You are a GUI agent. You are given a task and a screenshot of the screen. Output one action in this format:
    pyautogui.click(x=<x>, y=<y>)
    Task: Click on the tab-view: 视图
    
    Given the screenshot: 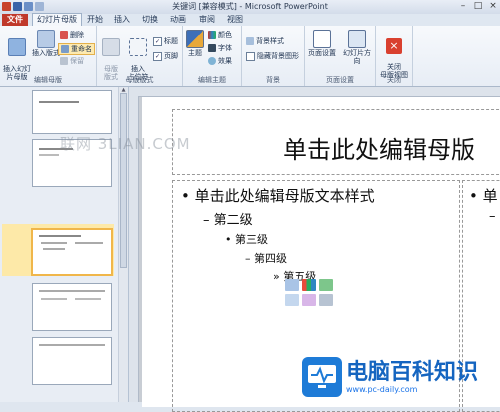 What is the action you would take?
    pyautogui.click(x=235, y=20)
    